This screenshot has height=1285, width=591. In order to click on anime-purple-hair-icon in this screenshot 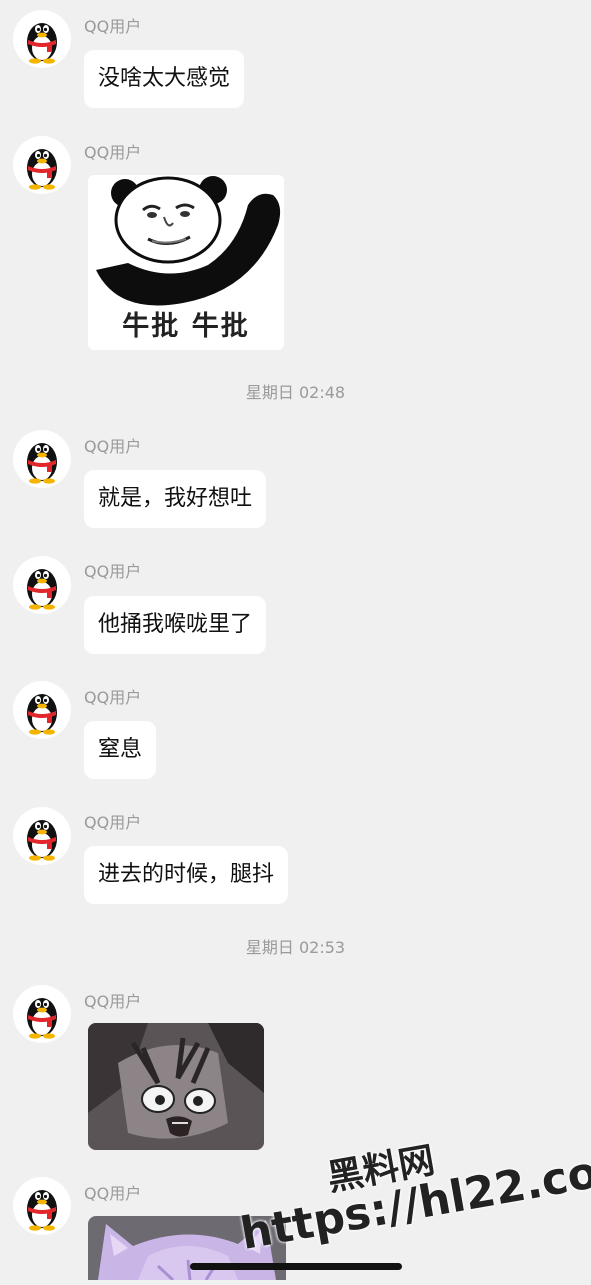, I will do `click(187, 1248)`.